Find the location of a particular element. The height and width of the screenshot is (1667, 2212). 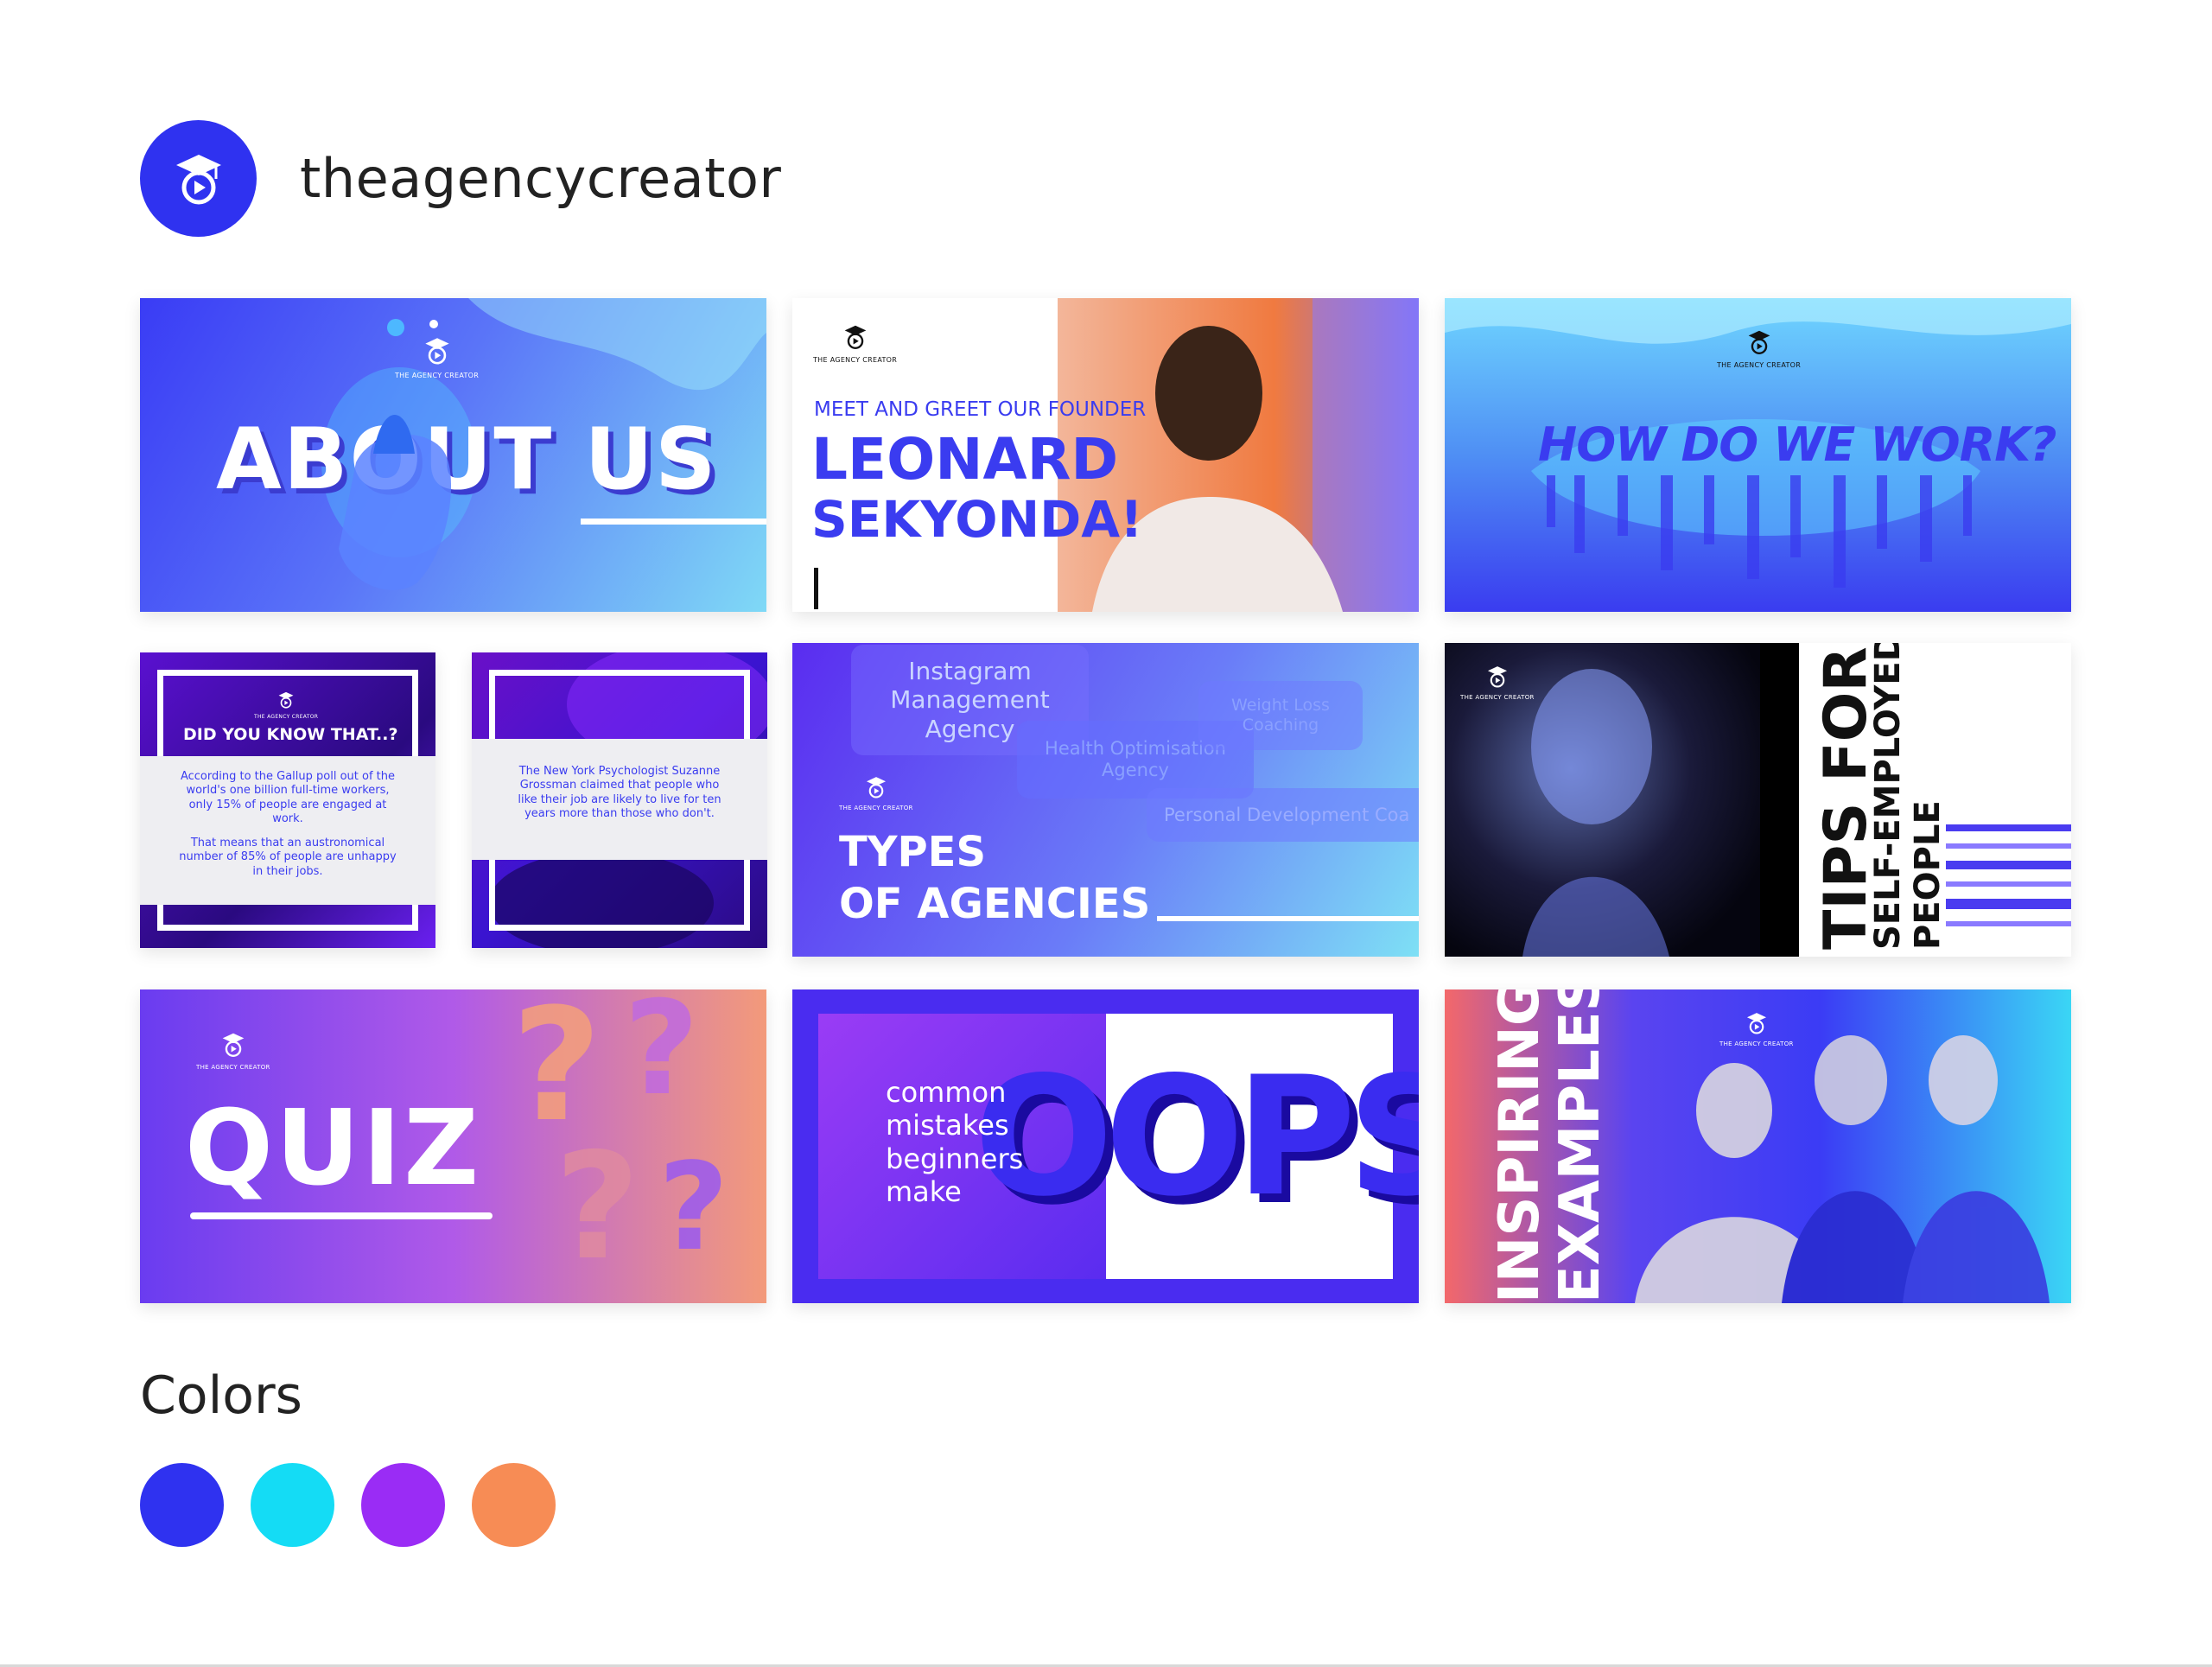

color-swatch-orange is located at coordinates (514, 1505).